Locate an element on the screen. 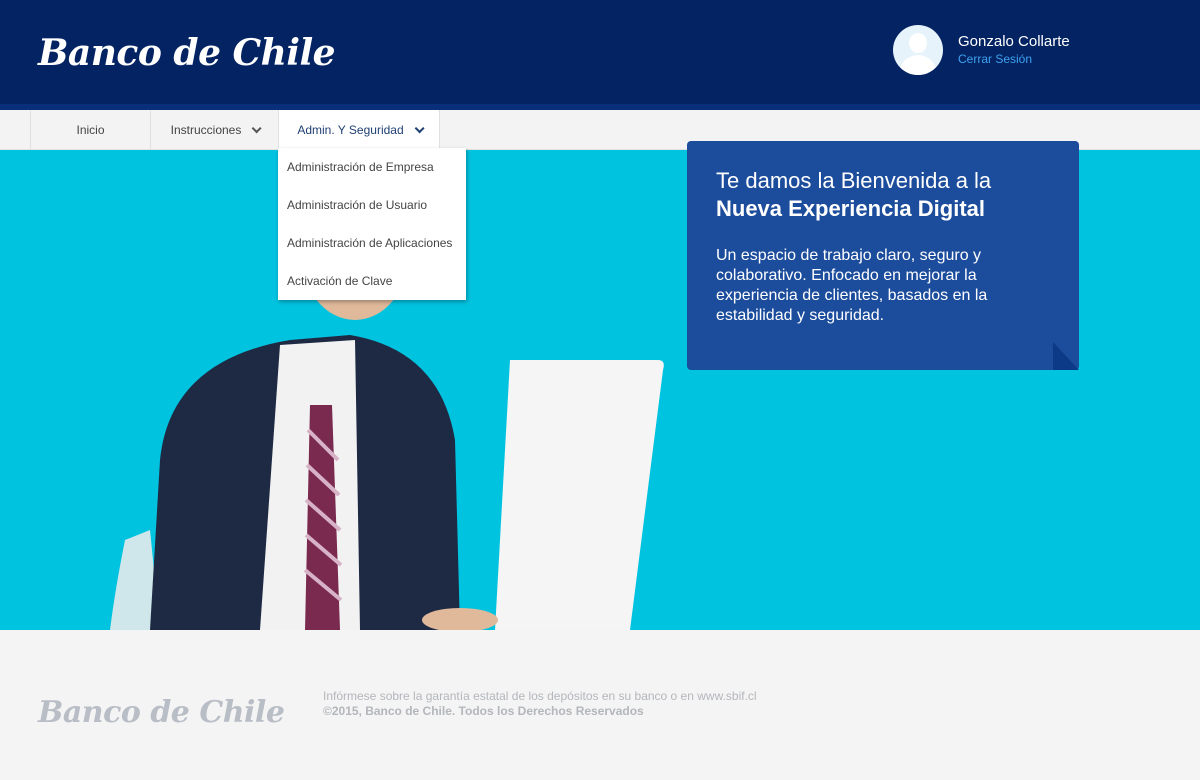 This screenshot has height=780, width=1200. nav-item-label: Instrucciones is located at coordinates (206, 130).